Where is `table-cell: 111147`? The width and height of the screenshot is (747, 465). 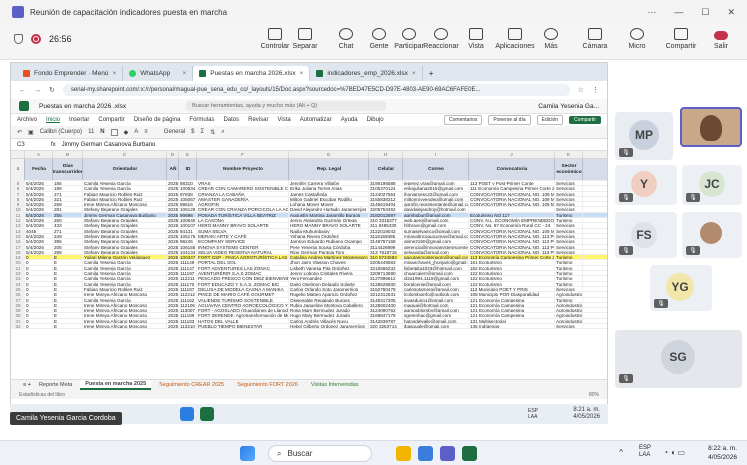
table-cell: 111147 is located at coordinates (188, 268).